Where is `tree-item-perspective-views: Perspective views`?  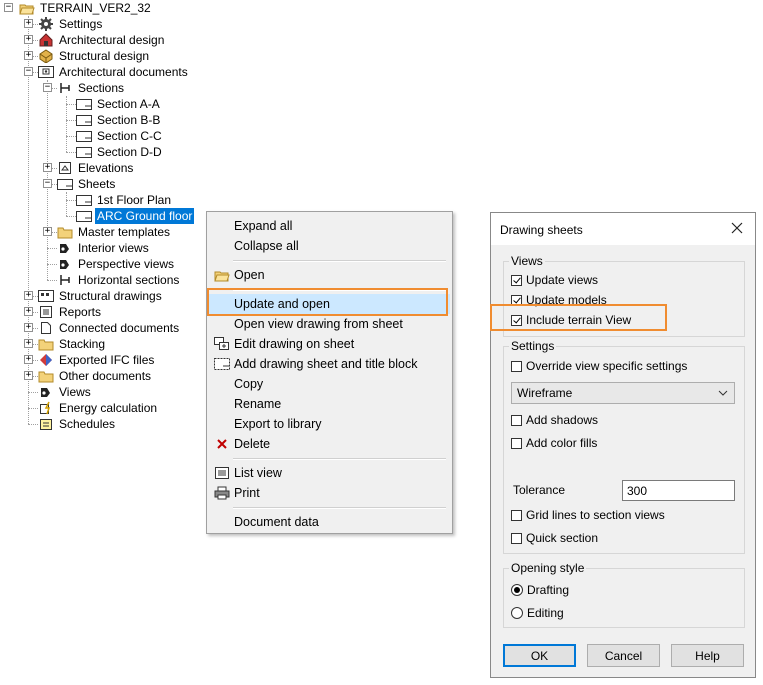
tree-item-perspective-views: Perspective views is located at coordinates (116, 264).